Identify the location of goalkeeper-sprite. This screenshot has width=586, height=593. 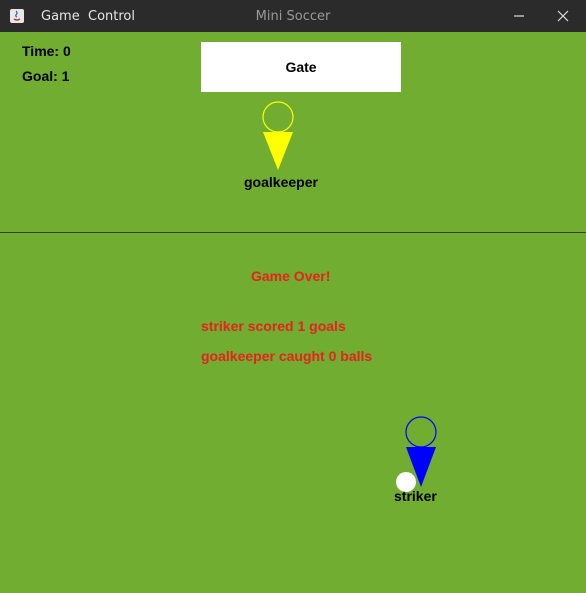
(278, 135).